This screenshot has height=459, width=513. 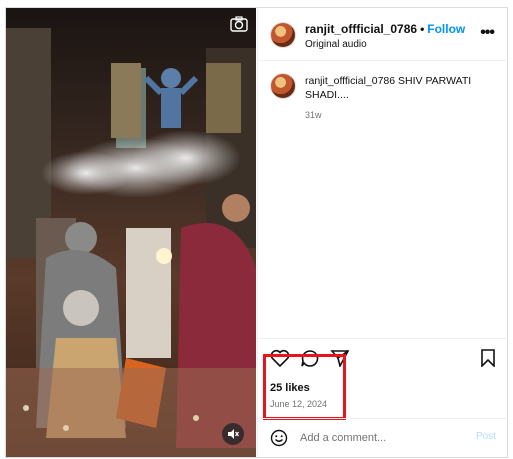 I want to click on comment-input, so click(x=380, y=438).